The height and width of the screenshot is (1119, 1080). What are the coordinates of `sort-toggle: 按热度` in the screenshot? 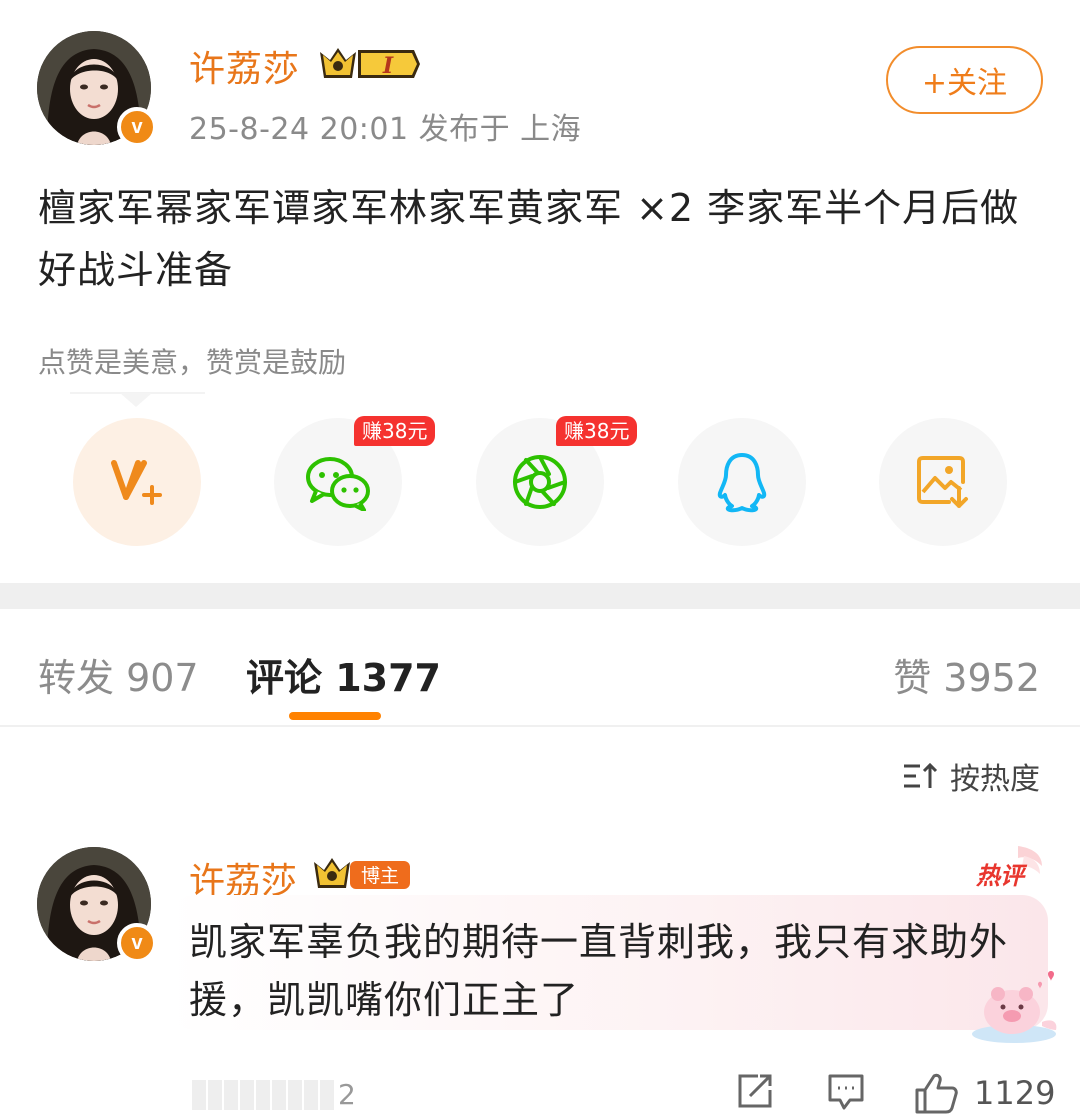 It's located at (971, 776).